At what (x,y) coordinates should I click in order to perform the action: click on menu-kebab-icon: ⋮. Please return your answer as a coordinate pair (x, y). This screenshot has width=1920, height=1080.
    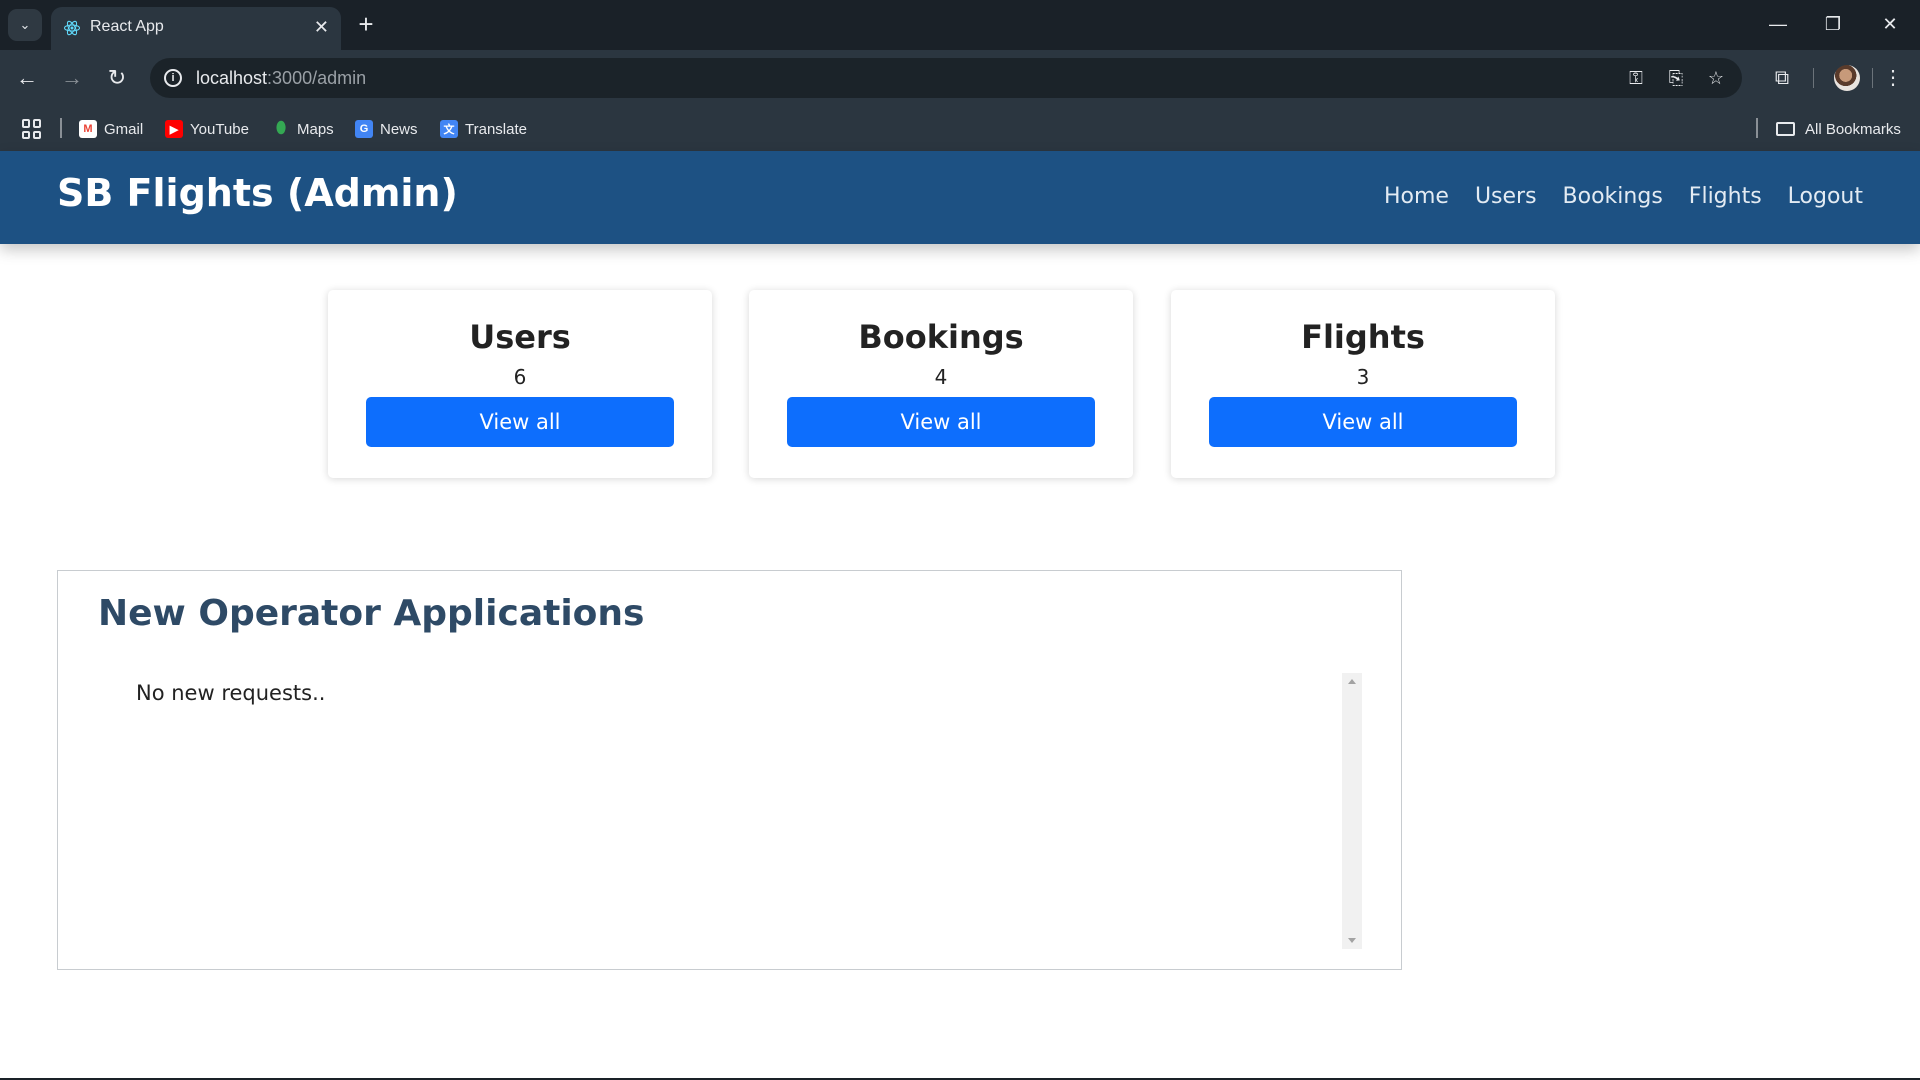
    Looking at the image, I should click on (1893, 78).